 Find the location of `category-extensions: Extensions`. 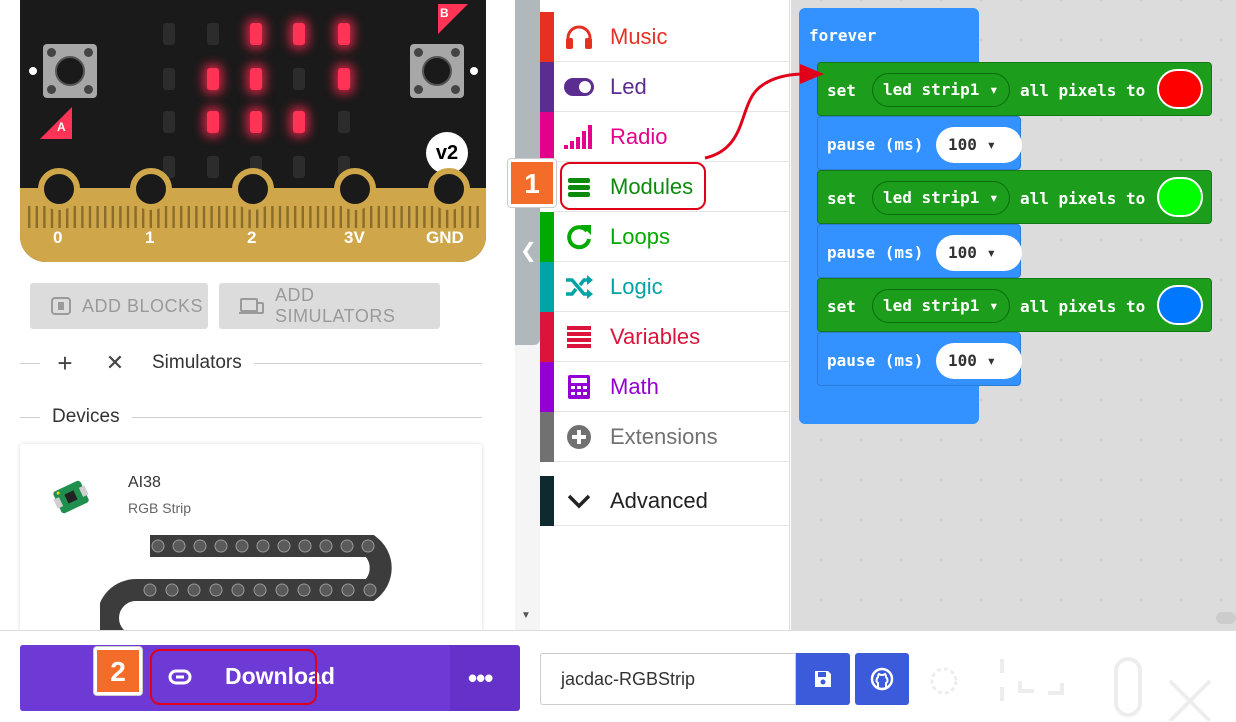

category-extensions: Extensions is located at coordinates (665, 437).